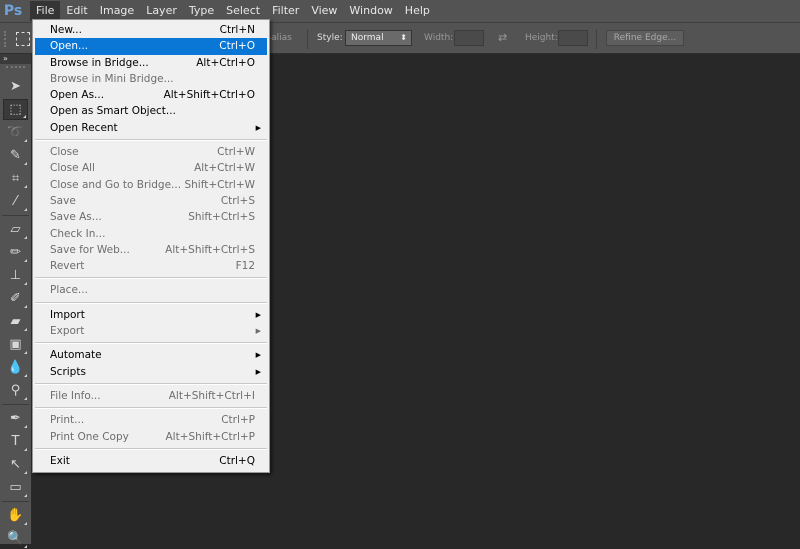  I want to click on file-menu-item-automate: Automate ▶, so click(151, 355).